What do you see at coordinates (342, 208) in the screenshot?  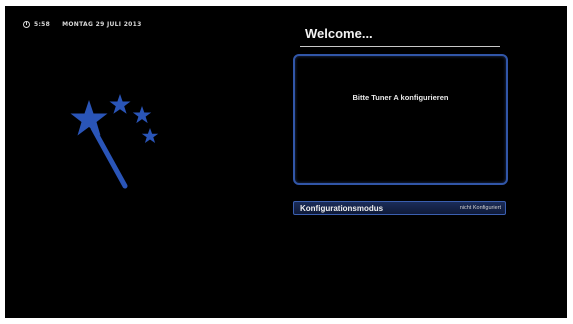 I see `config-mode-label: Konfigurationsmodus` at bounding box center [342, 208].